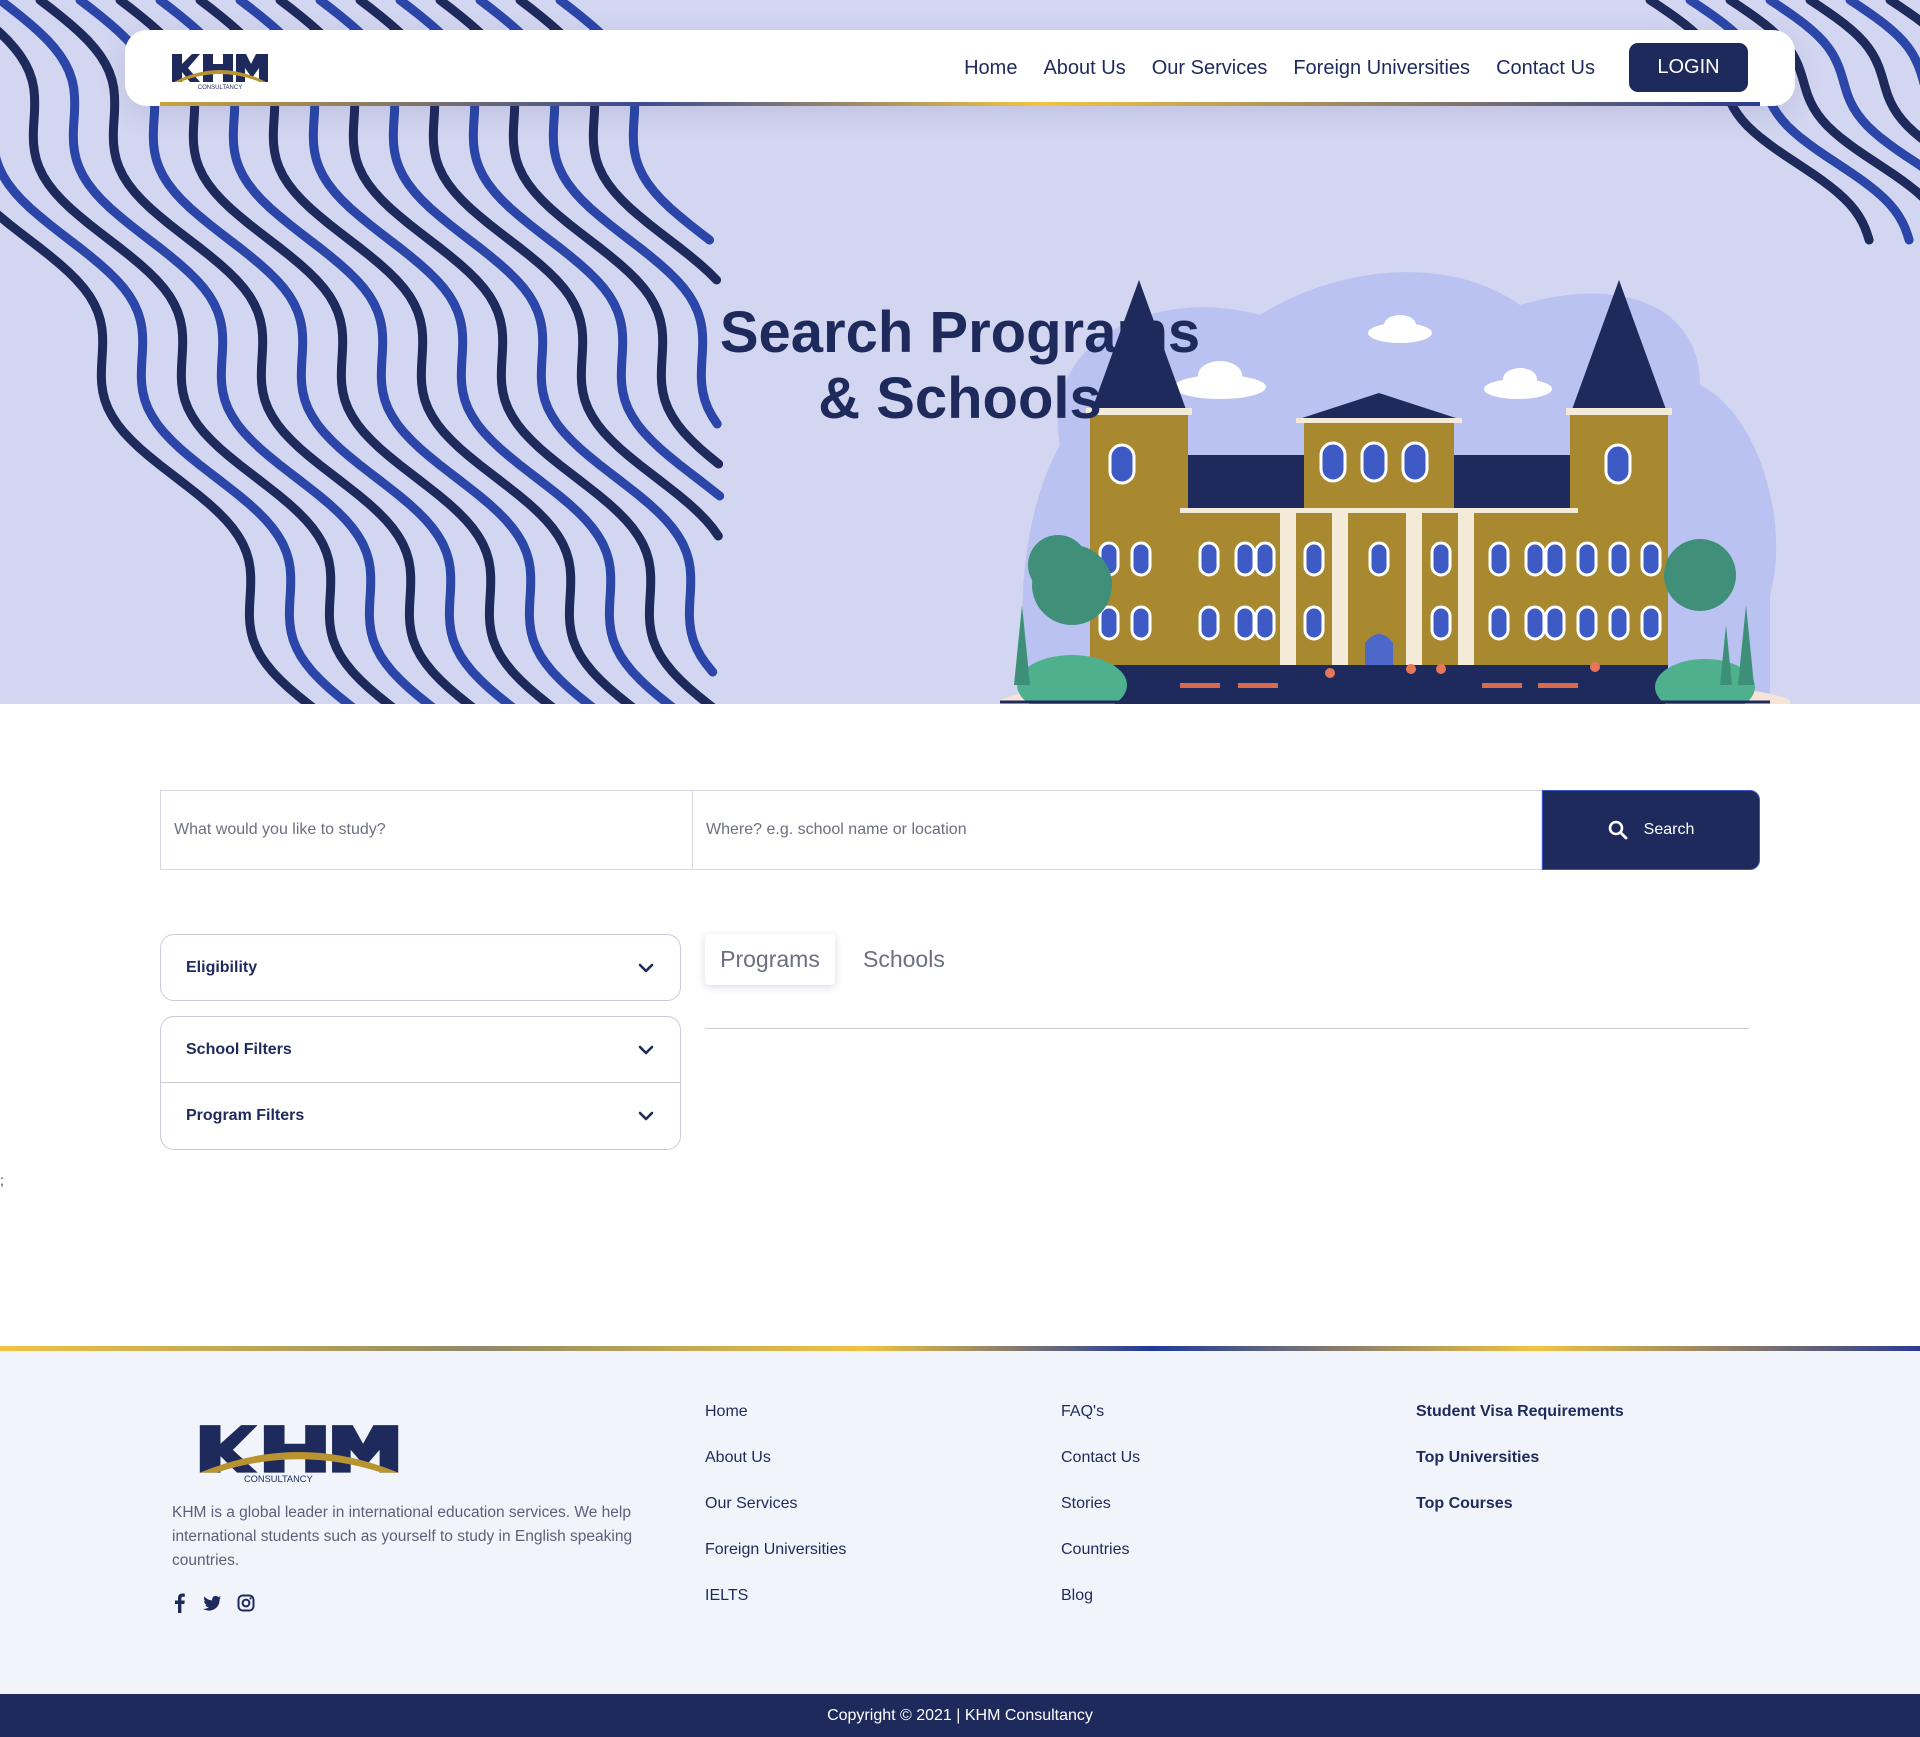 Image resolution: width=1920 pixels, height=1737 pixels. Describe the element at coordinates (904, 959) in the screenshot. I see `tab-schools: Schools` at that location.